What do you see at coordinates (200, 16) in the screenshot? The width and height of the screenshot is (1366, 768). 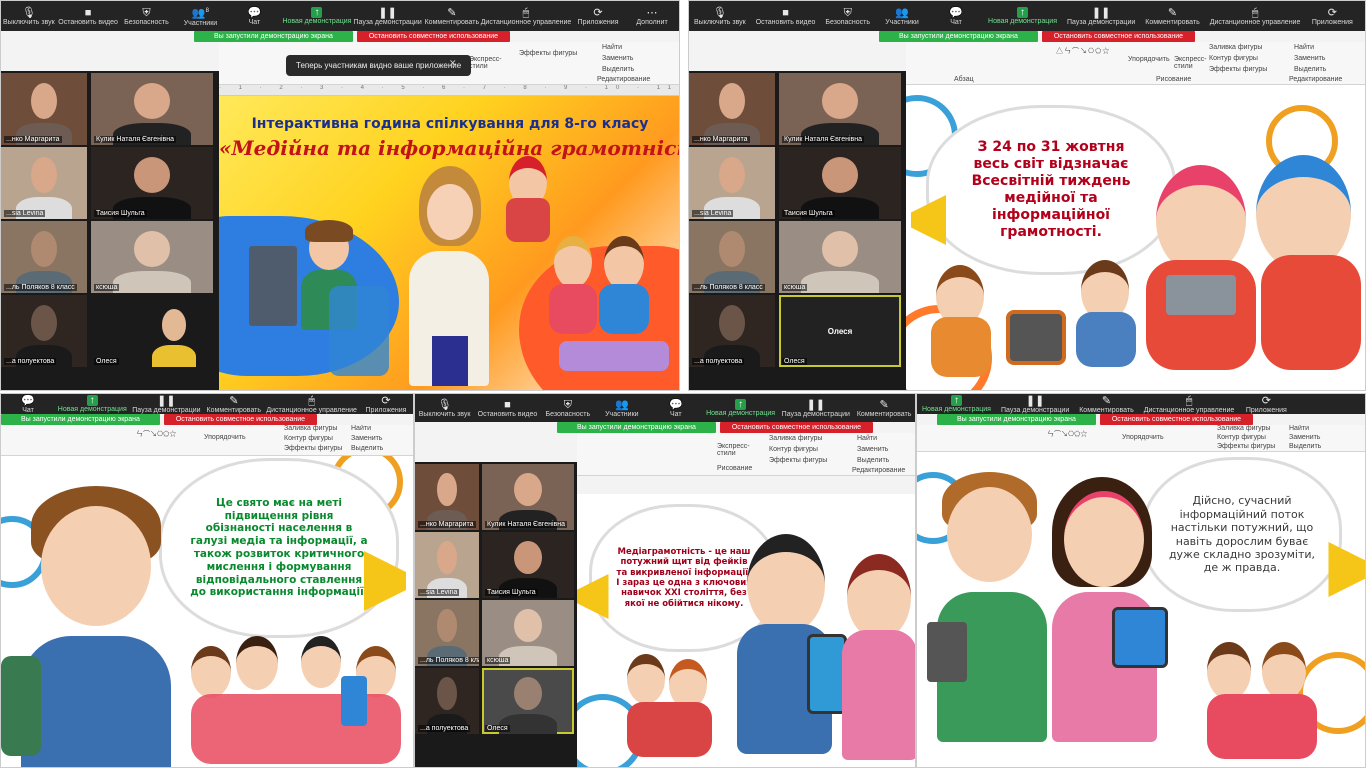 I see `participants-button: 👥8 Участники` at bounding box center [200, 16].